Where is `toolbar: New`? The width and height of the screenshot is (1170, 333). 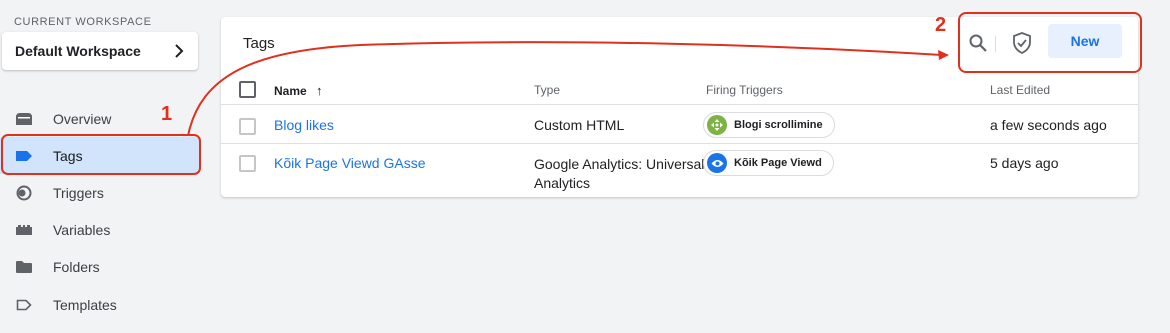
toolbar: New is located at coordinates (1050, 42).